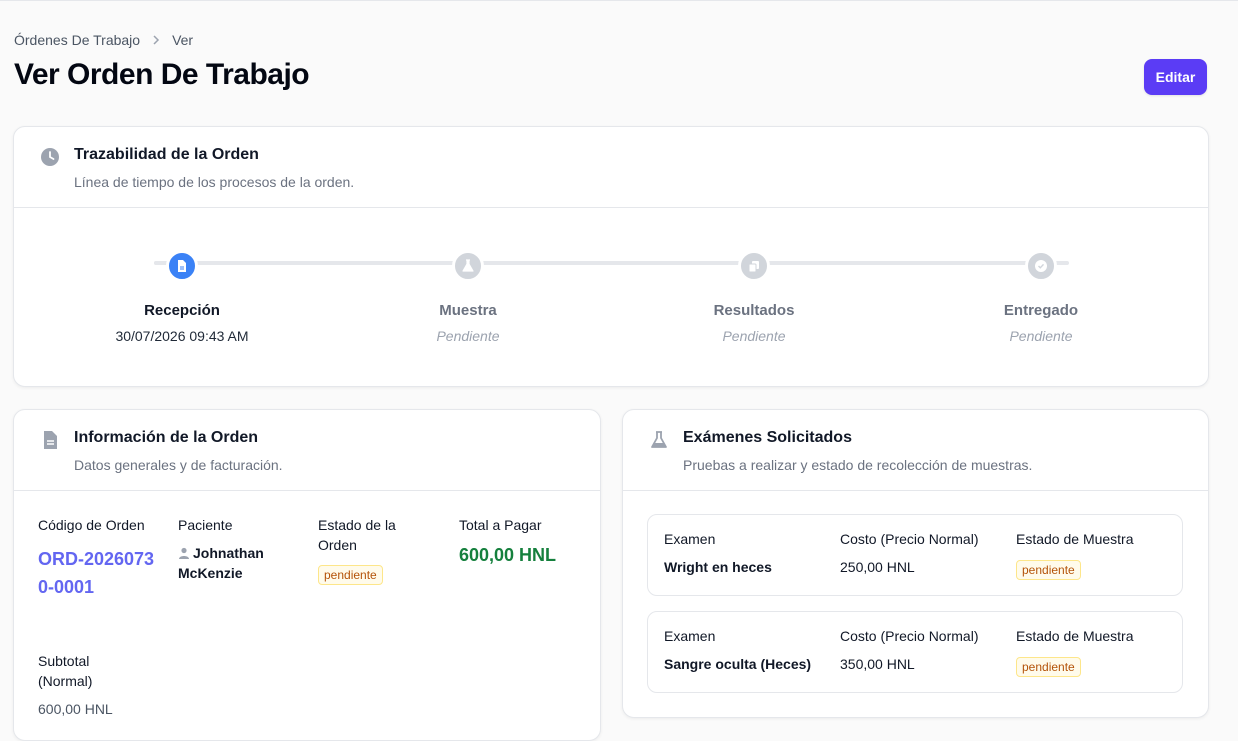 The width and height of the screenshot is (1238, 741). I want to click on subtotal-label: Subtotal (Normal), so click(65, 671).